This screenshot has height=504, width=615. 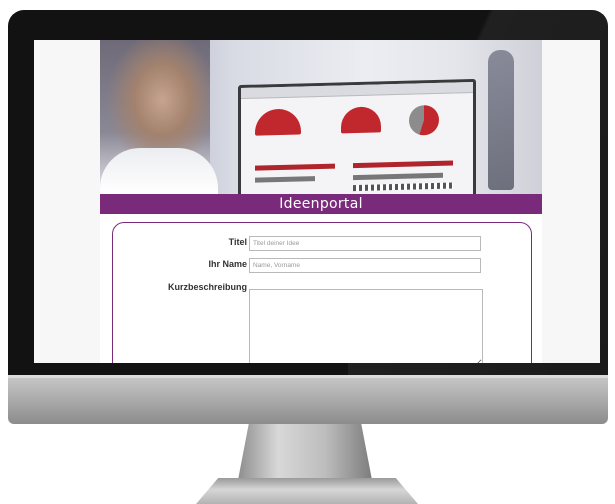 I want to click on hero-shirt-shape, so click(x=159, y=171).